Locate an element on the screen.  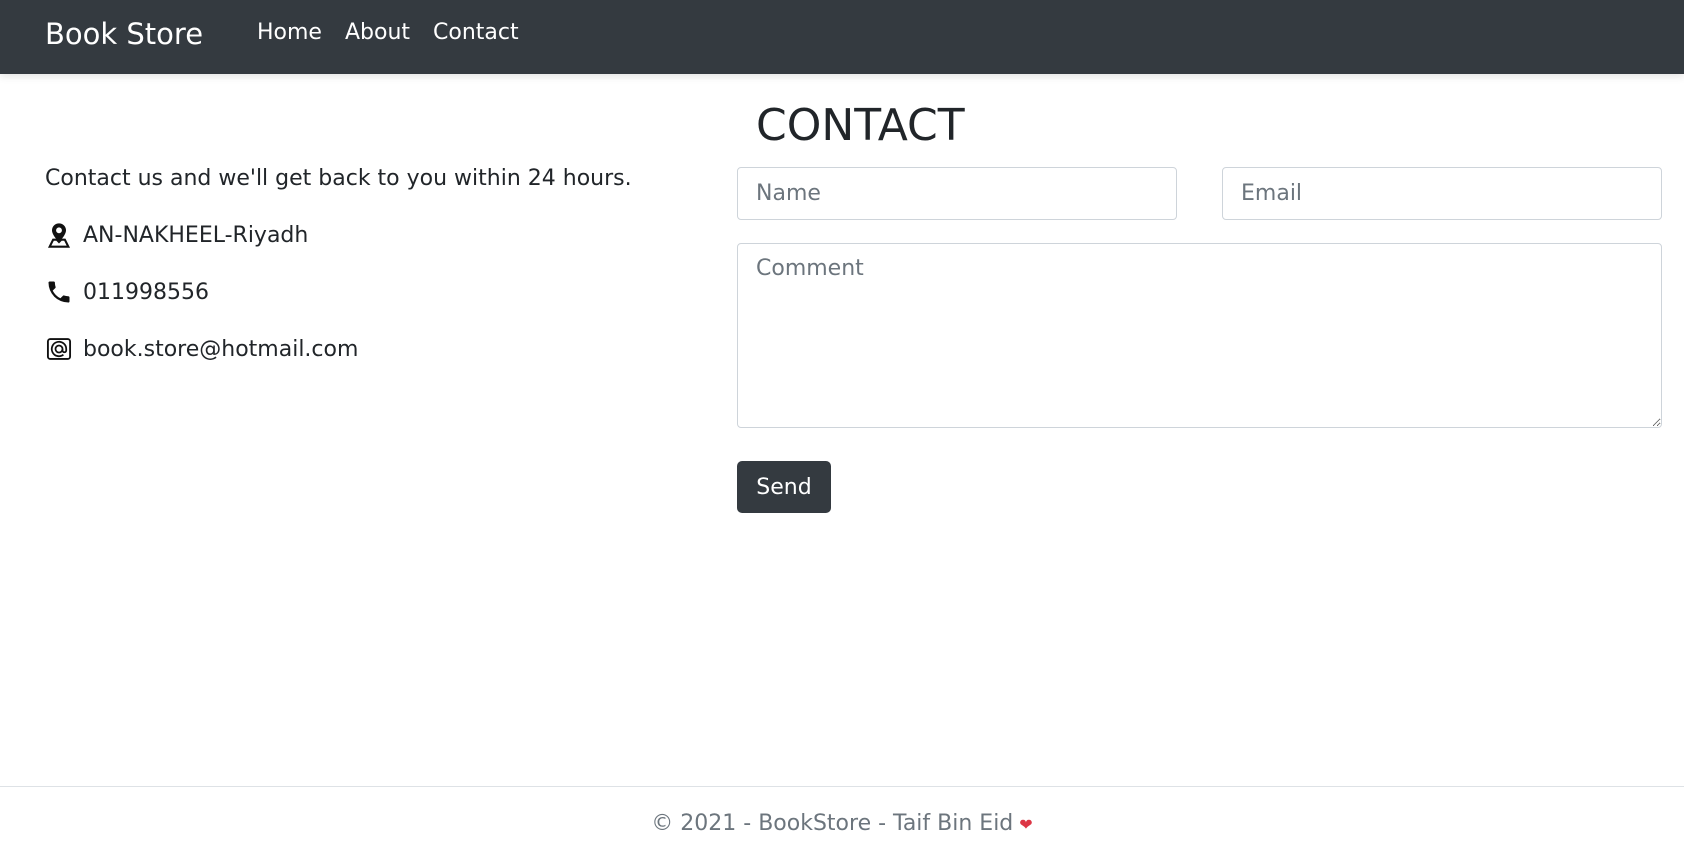
comment-textarea is located at coordinates (1199, 335).